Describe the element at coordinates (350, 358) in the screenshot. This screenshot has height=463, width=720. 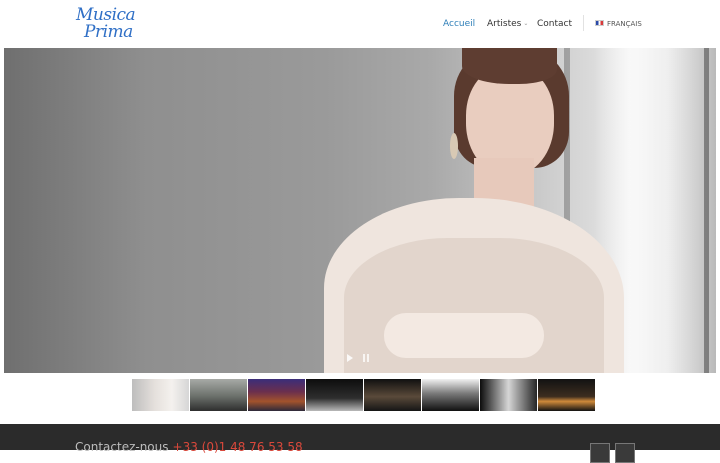
I see `play-icon` at that location.